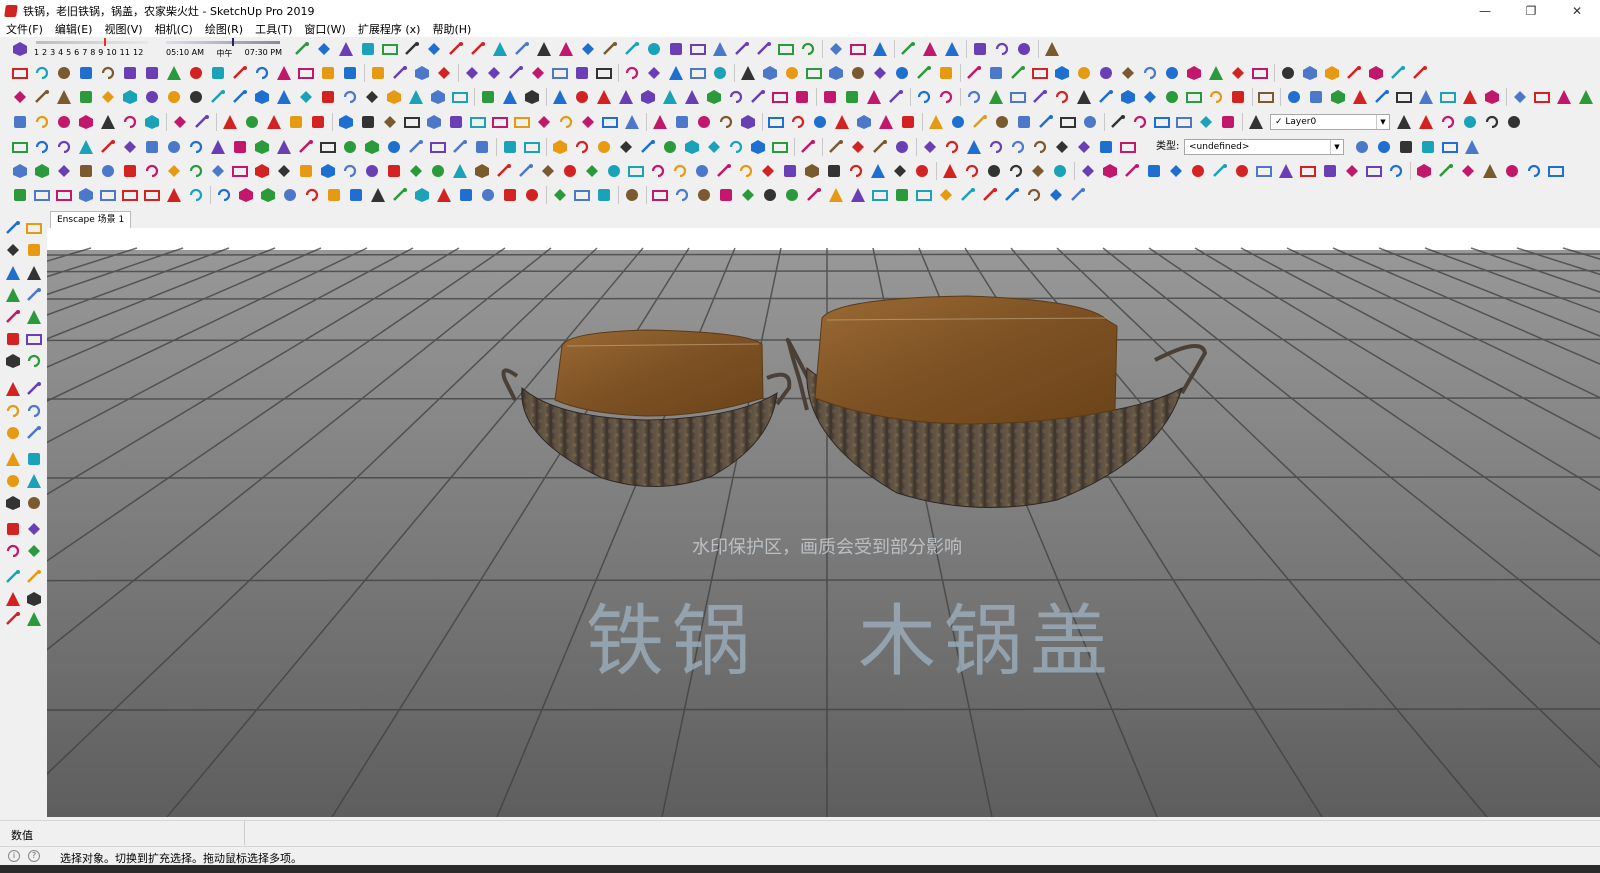 This screenshot has width=1600, height=873. What do you see at coordinates (93, 42) in the screenshot?
I see `shadow-date-scale` at bounding box center [93, 42].